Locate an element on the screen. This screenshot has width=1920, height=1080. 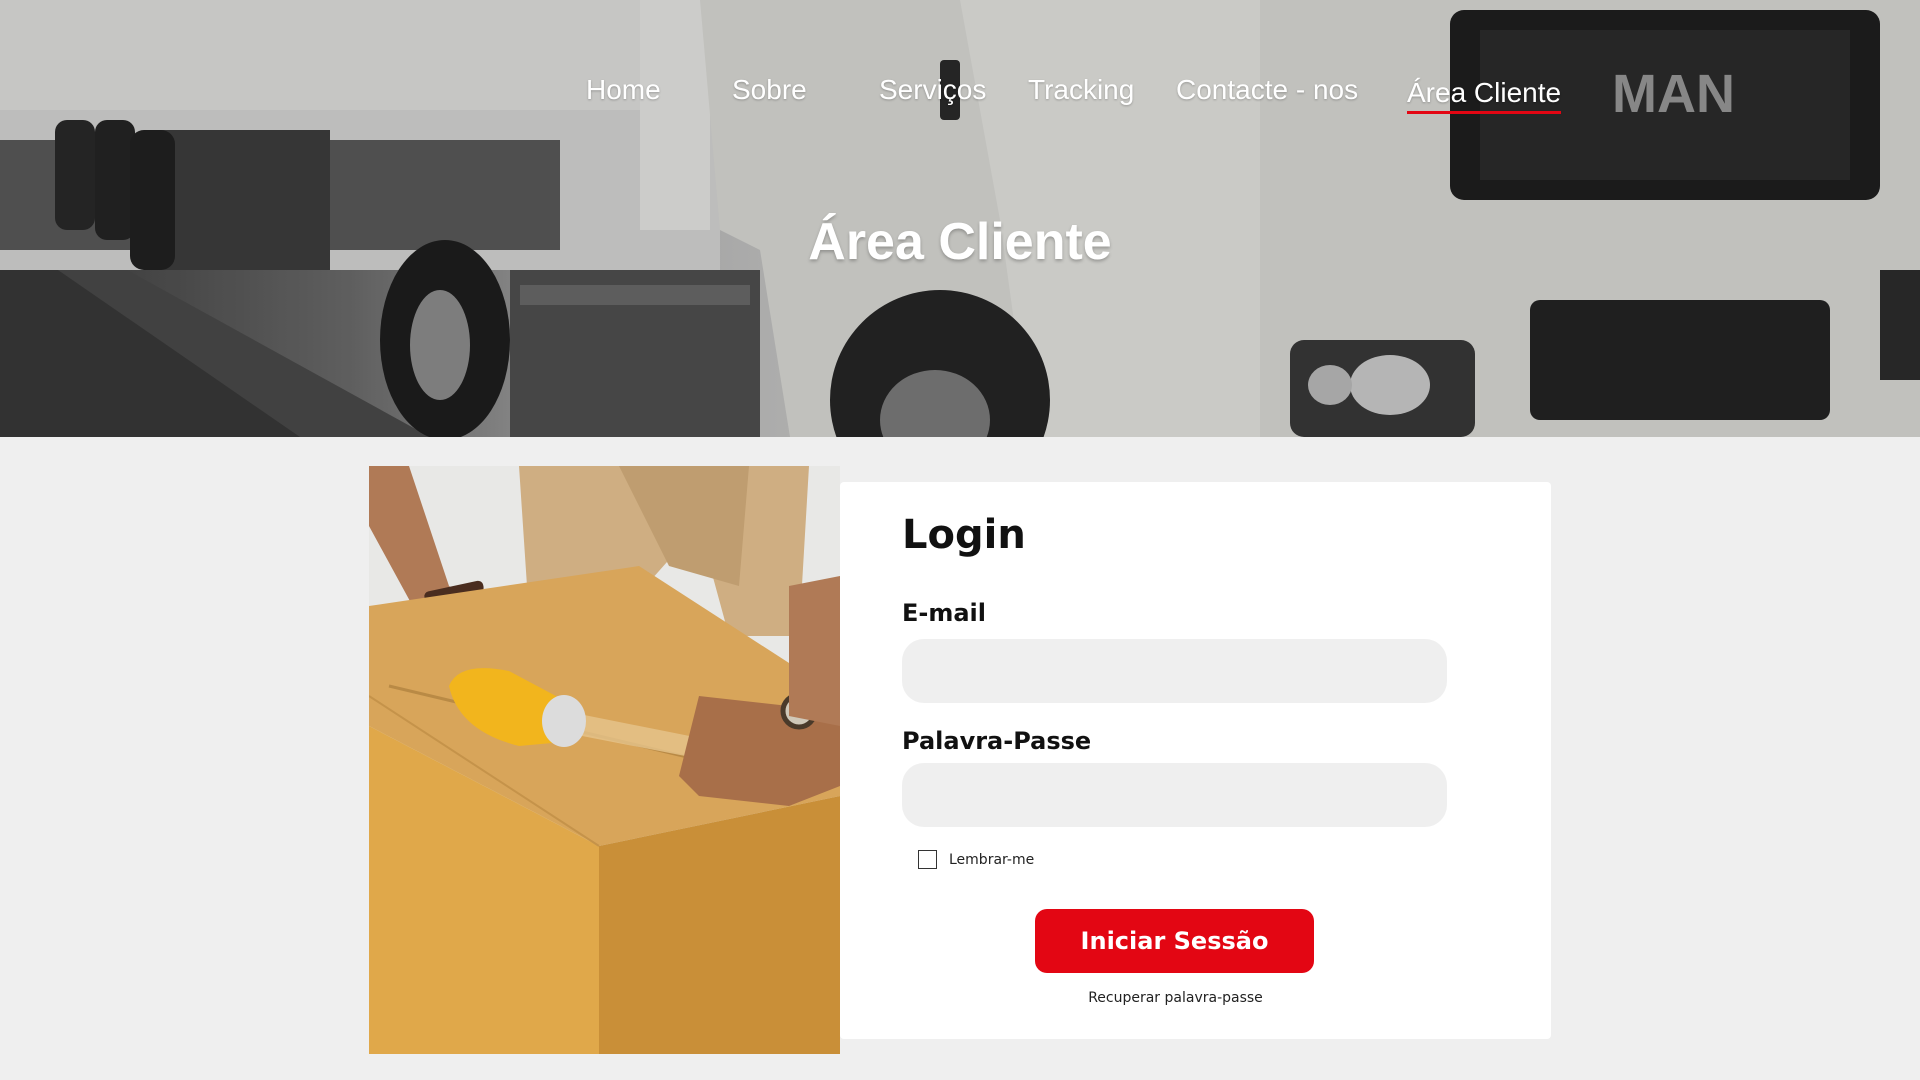
packing-box-photo is located at coordinates (604, 760).